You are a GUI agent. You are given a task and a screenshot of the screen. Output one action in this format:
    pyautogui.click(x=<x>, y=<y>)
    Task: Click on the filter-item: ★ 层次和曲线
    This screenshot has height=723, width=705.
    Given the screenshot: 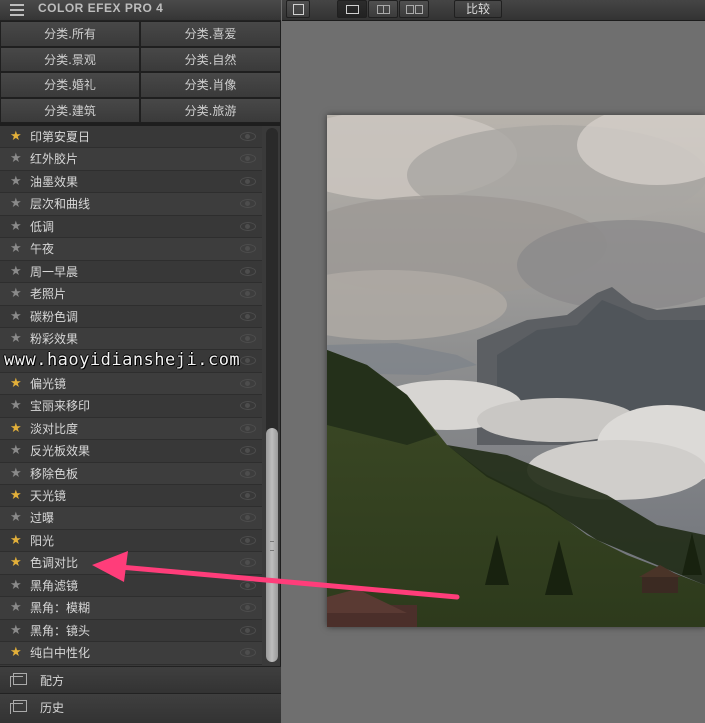 What is the action you would take?
    pyautogui.click(x=131, y=204)
    